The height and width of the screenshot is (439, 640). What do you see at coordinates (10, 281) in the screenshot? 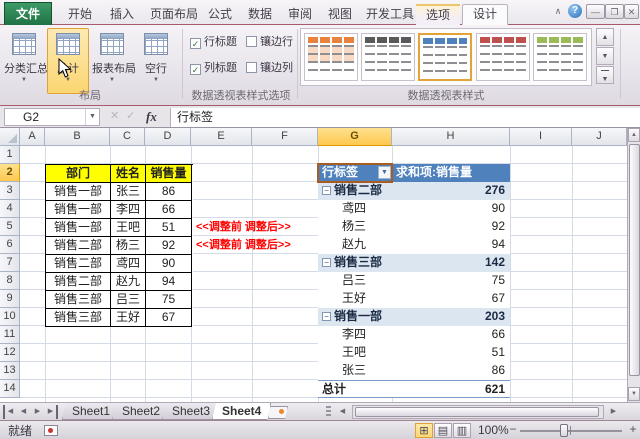
I see `row-header-8: 8` at bounding box center [10, 281].